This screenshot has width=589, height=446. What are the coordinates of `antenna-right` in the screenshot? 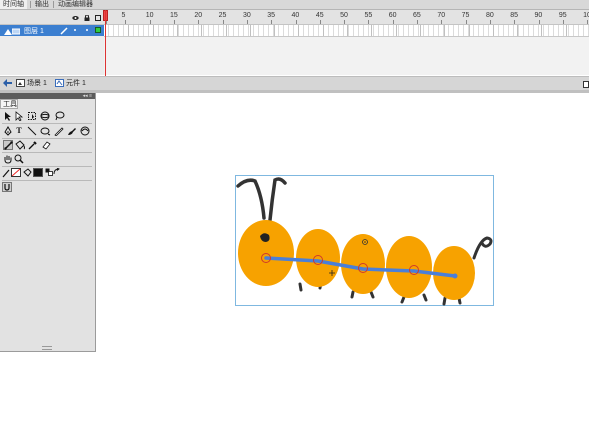 It's located at (277, 199).